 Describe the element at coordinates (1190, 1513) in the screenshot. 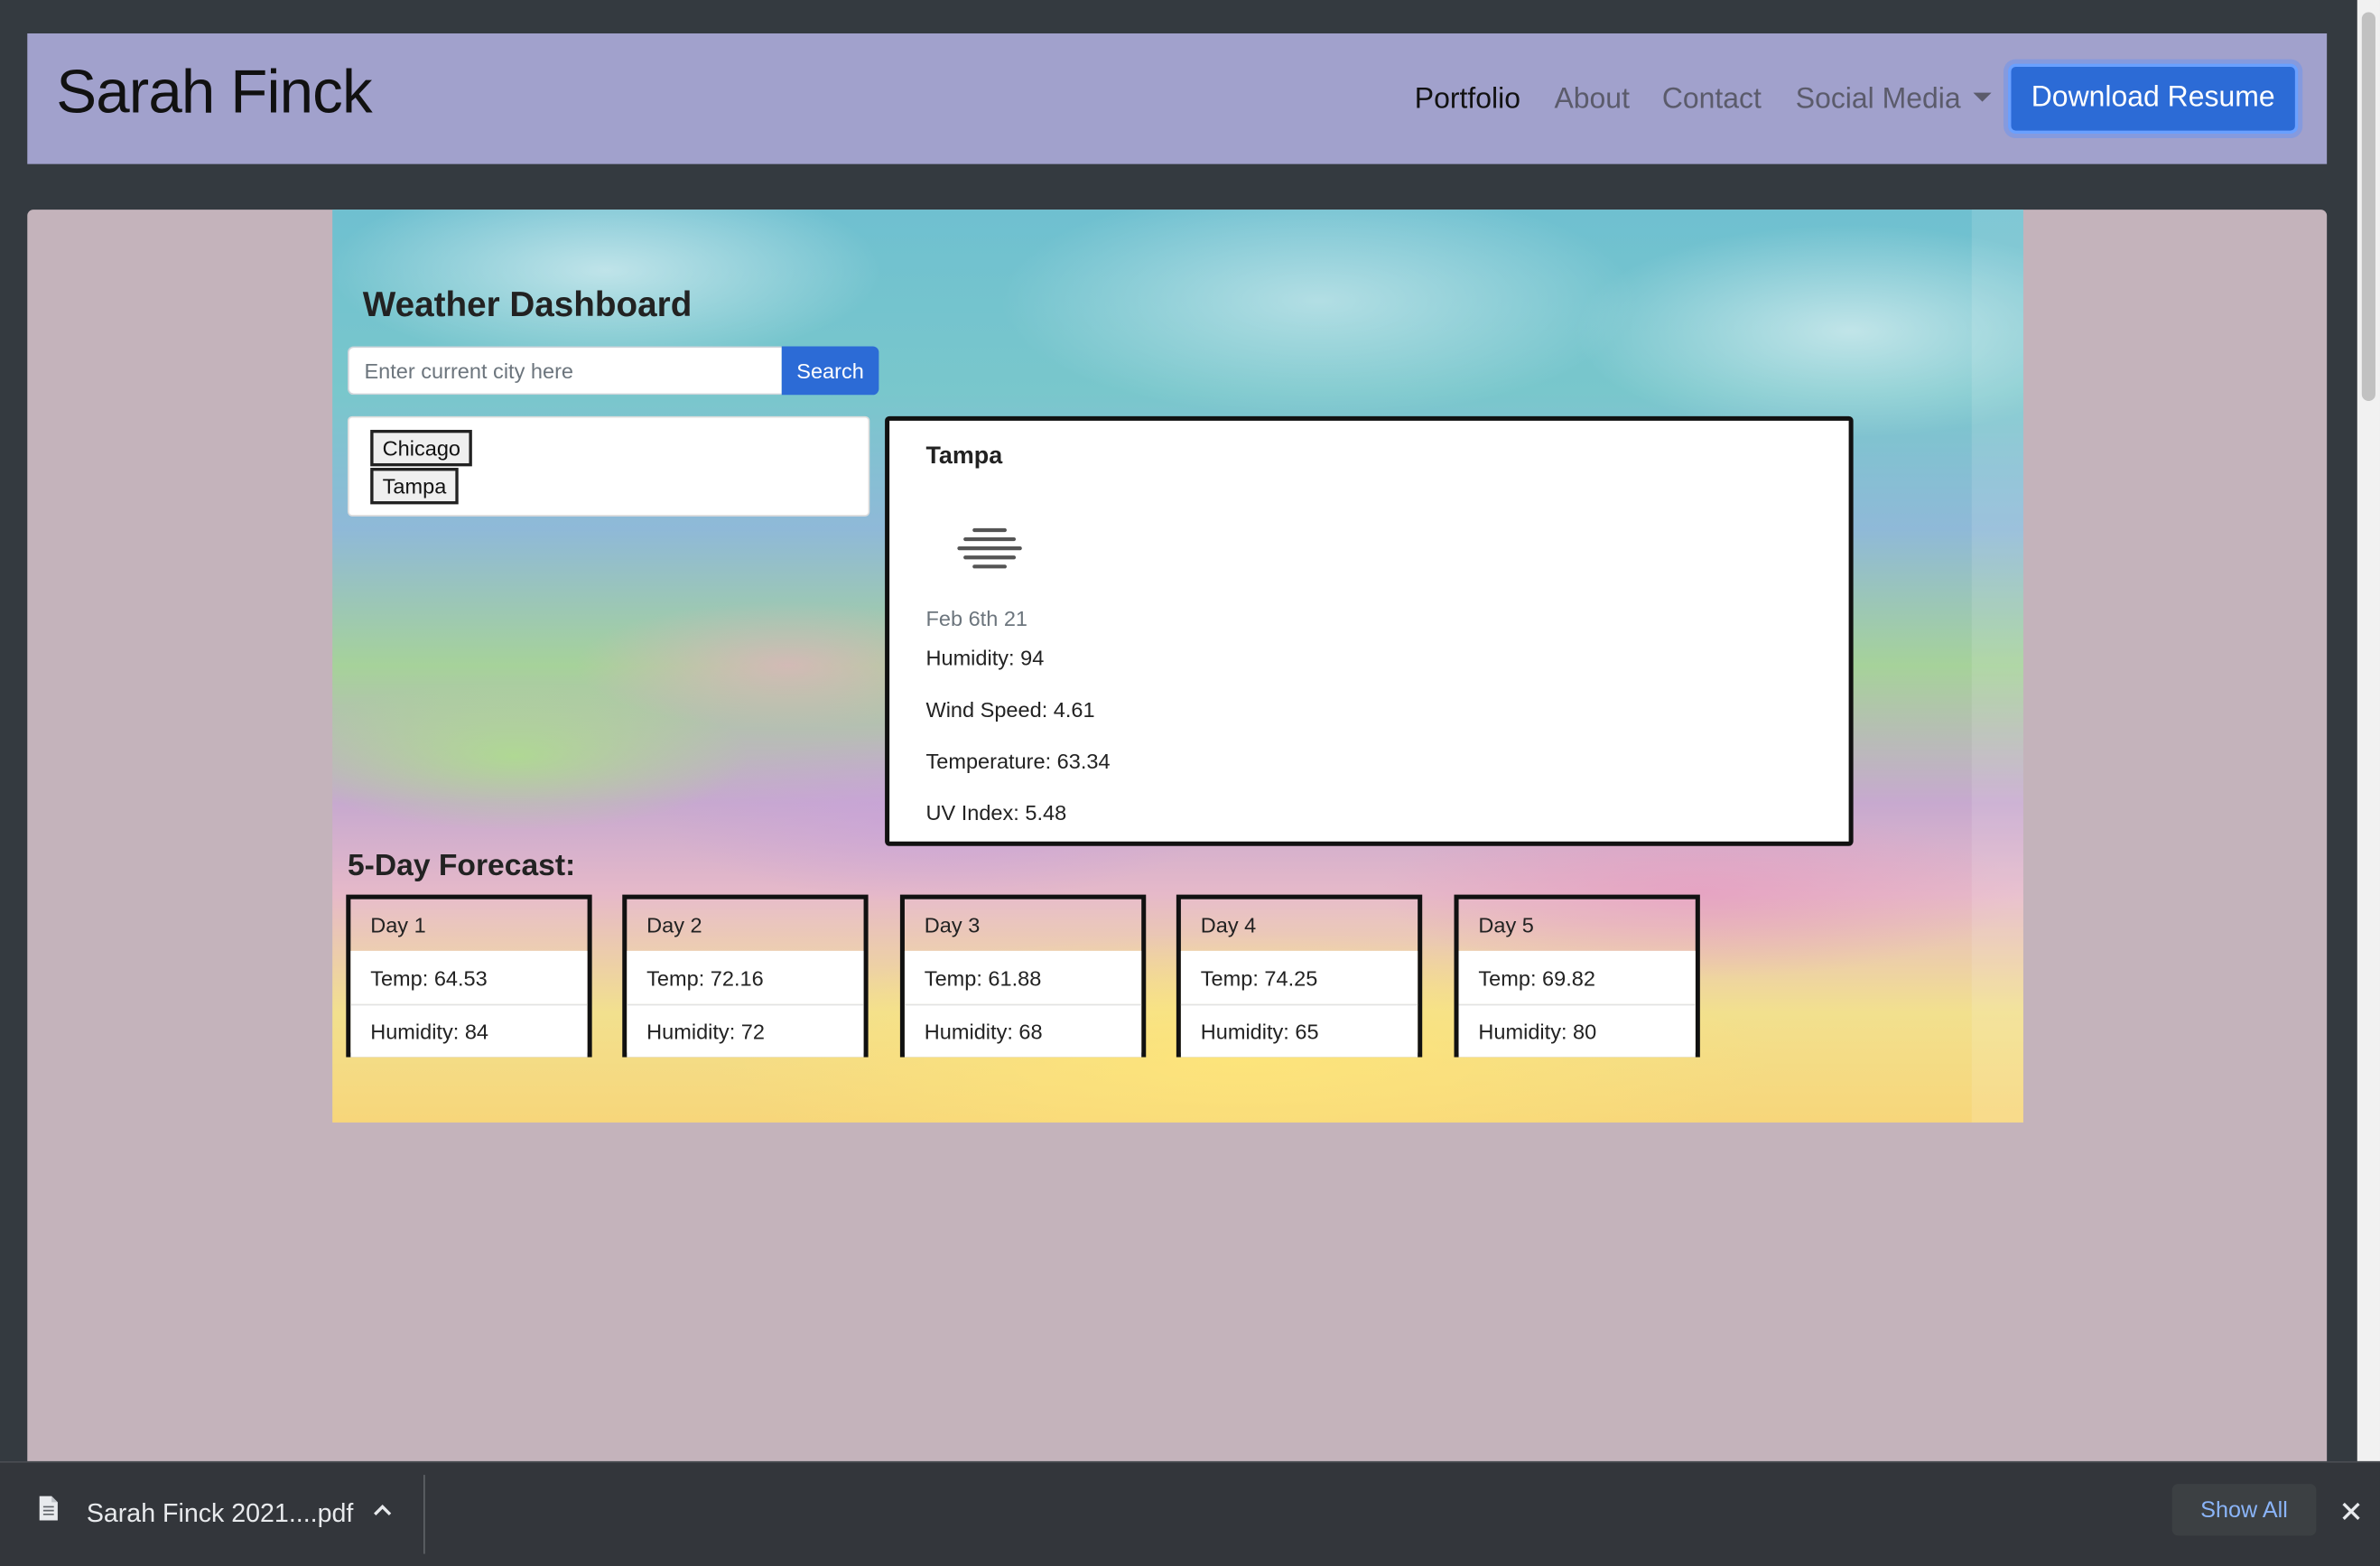

I see `download-bar: Sarah Finck 2021....pdf Show All` at that location.